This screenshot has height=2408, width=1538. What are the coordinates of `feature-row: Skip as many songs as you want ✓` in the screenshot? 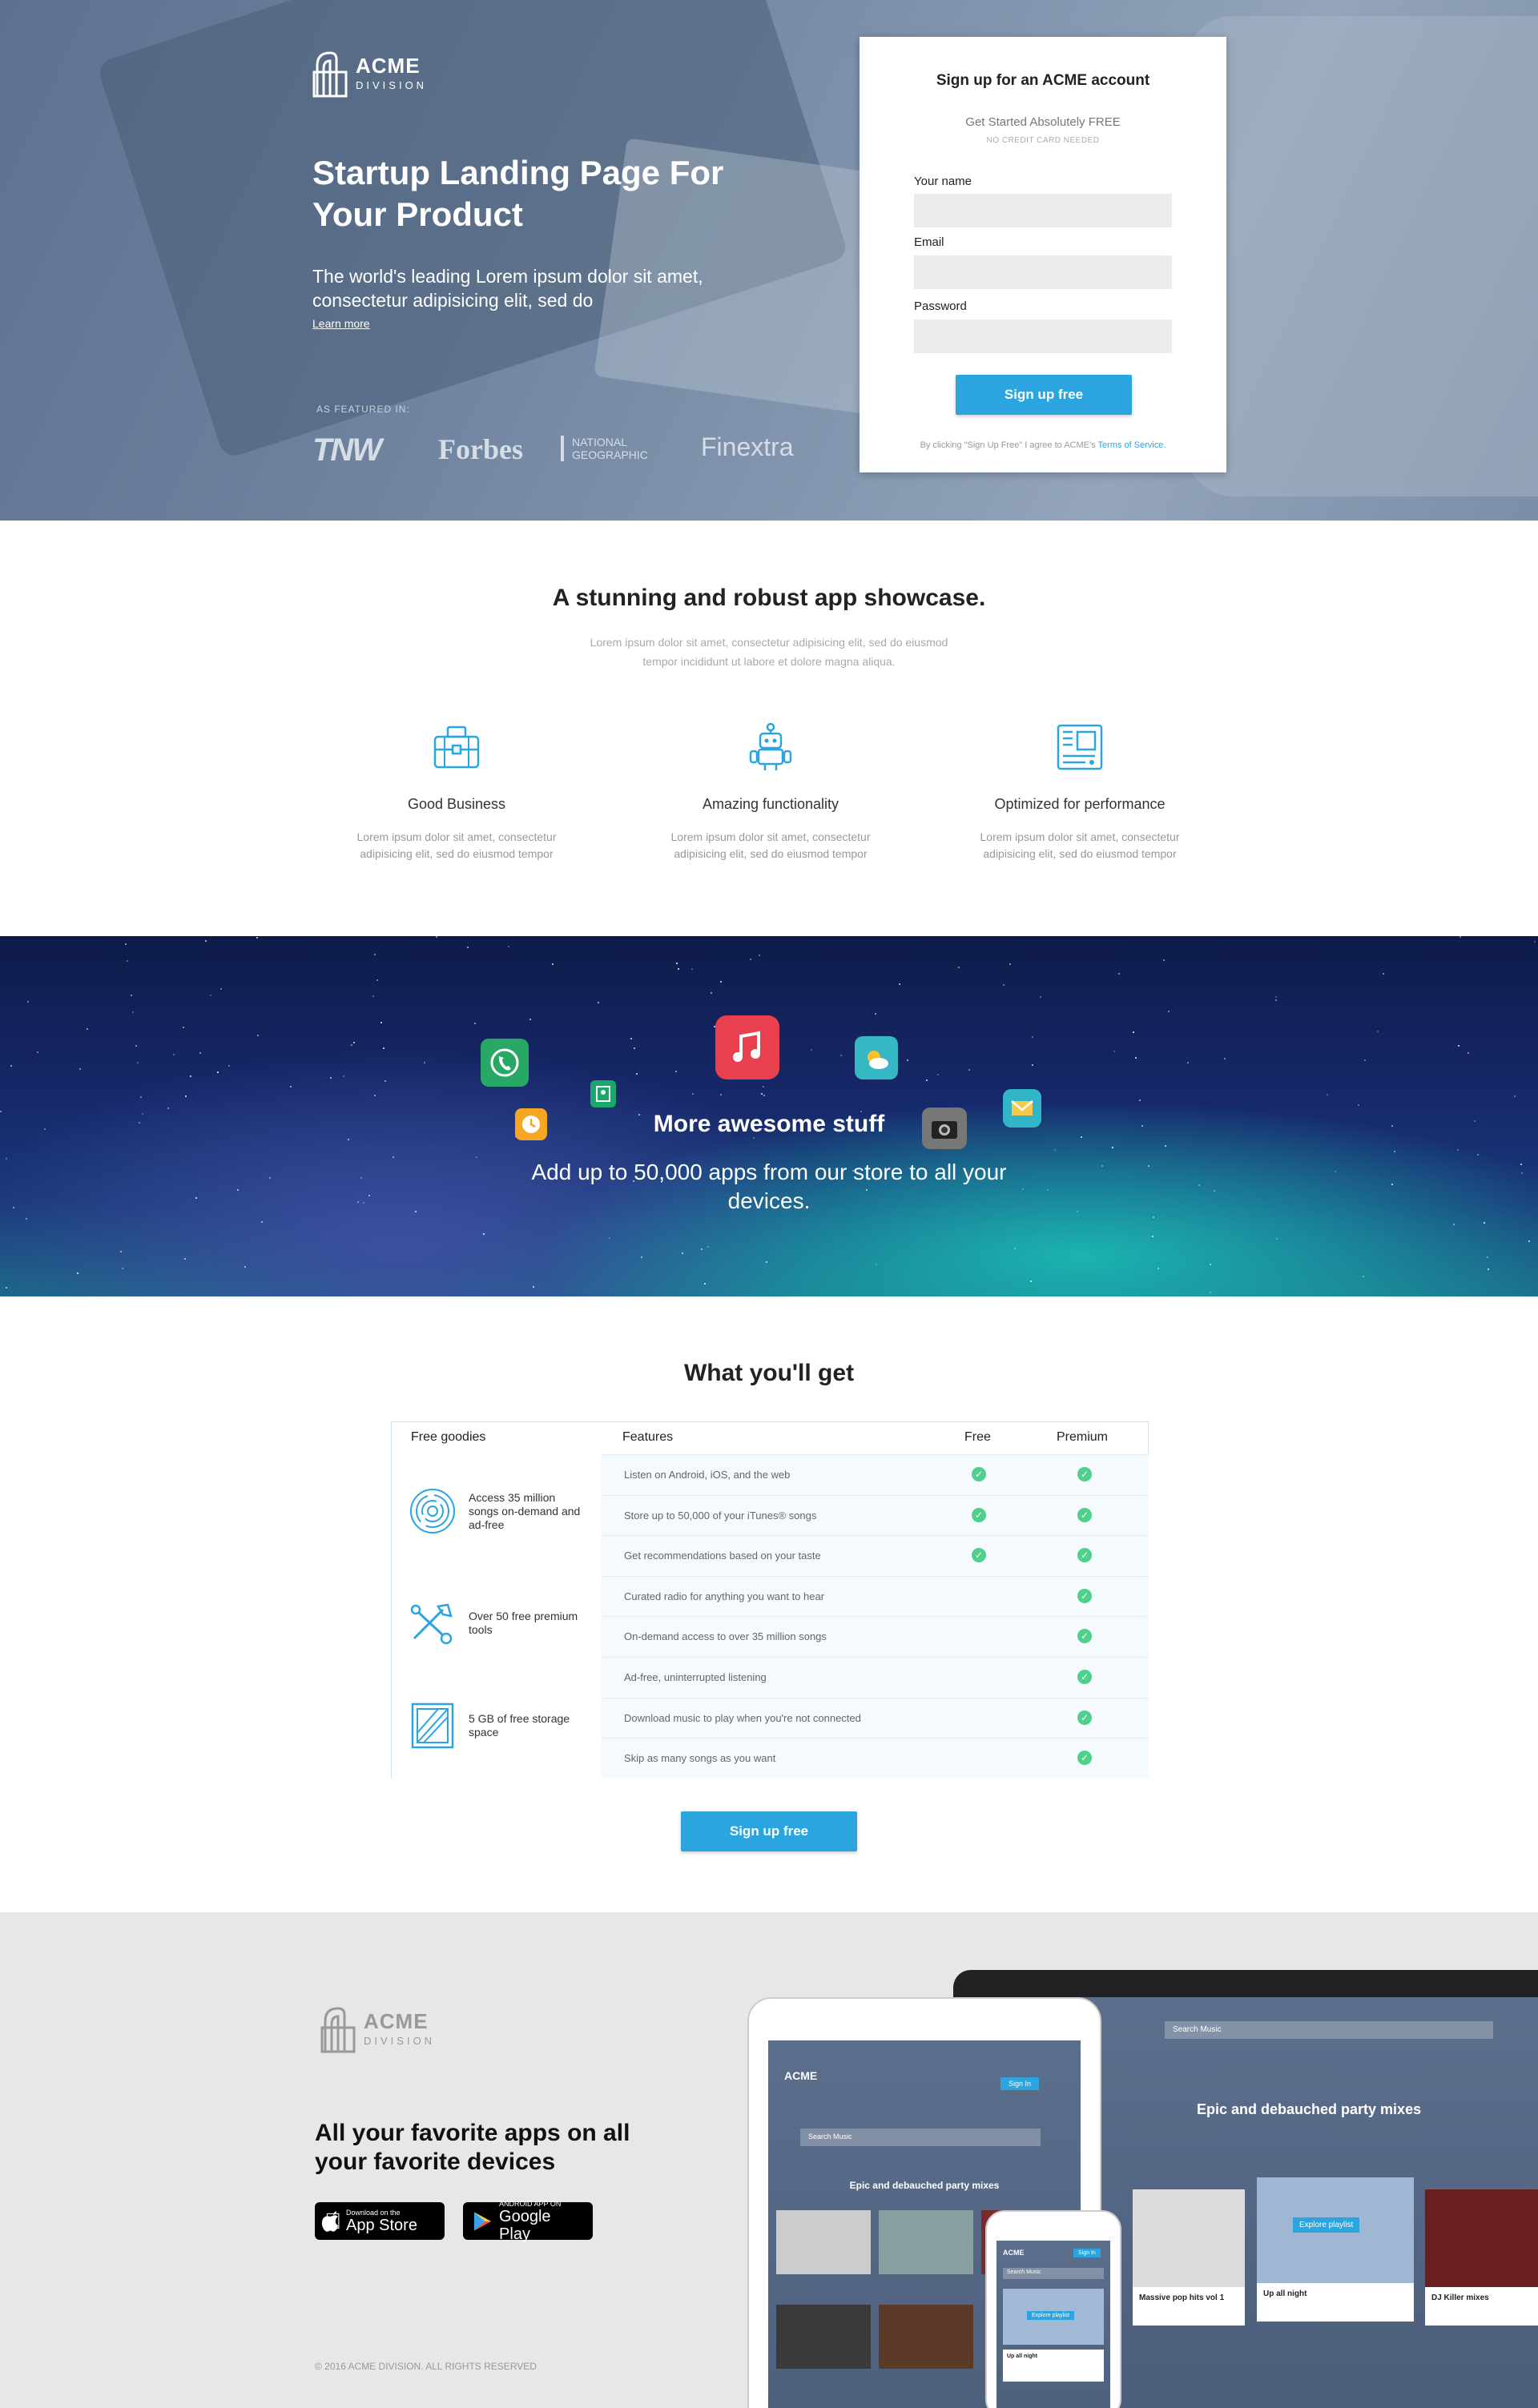 It's located at (875, 1759).